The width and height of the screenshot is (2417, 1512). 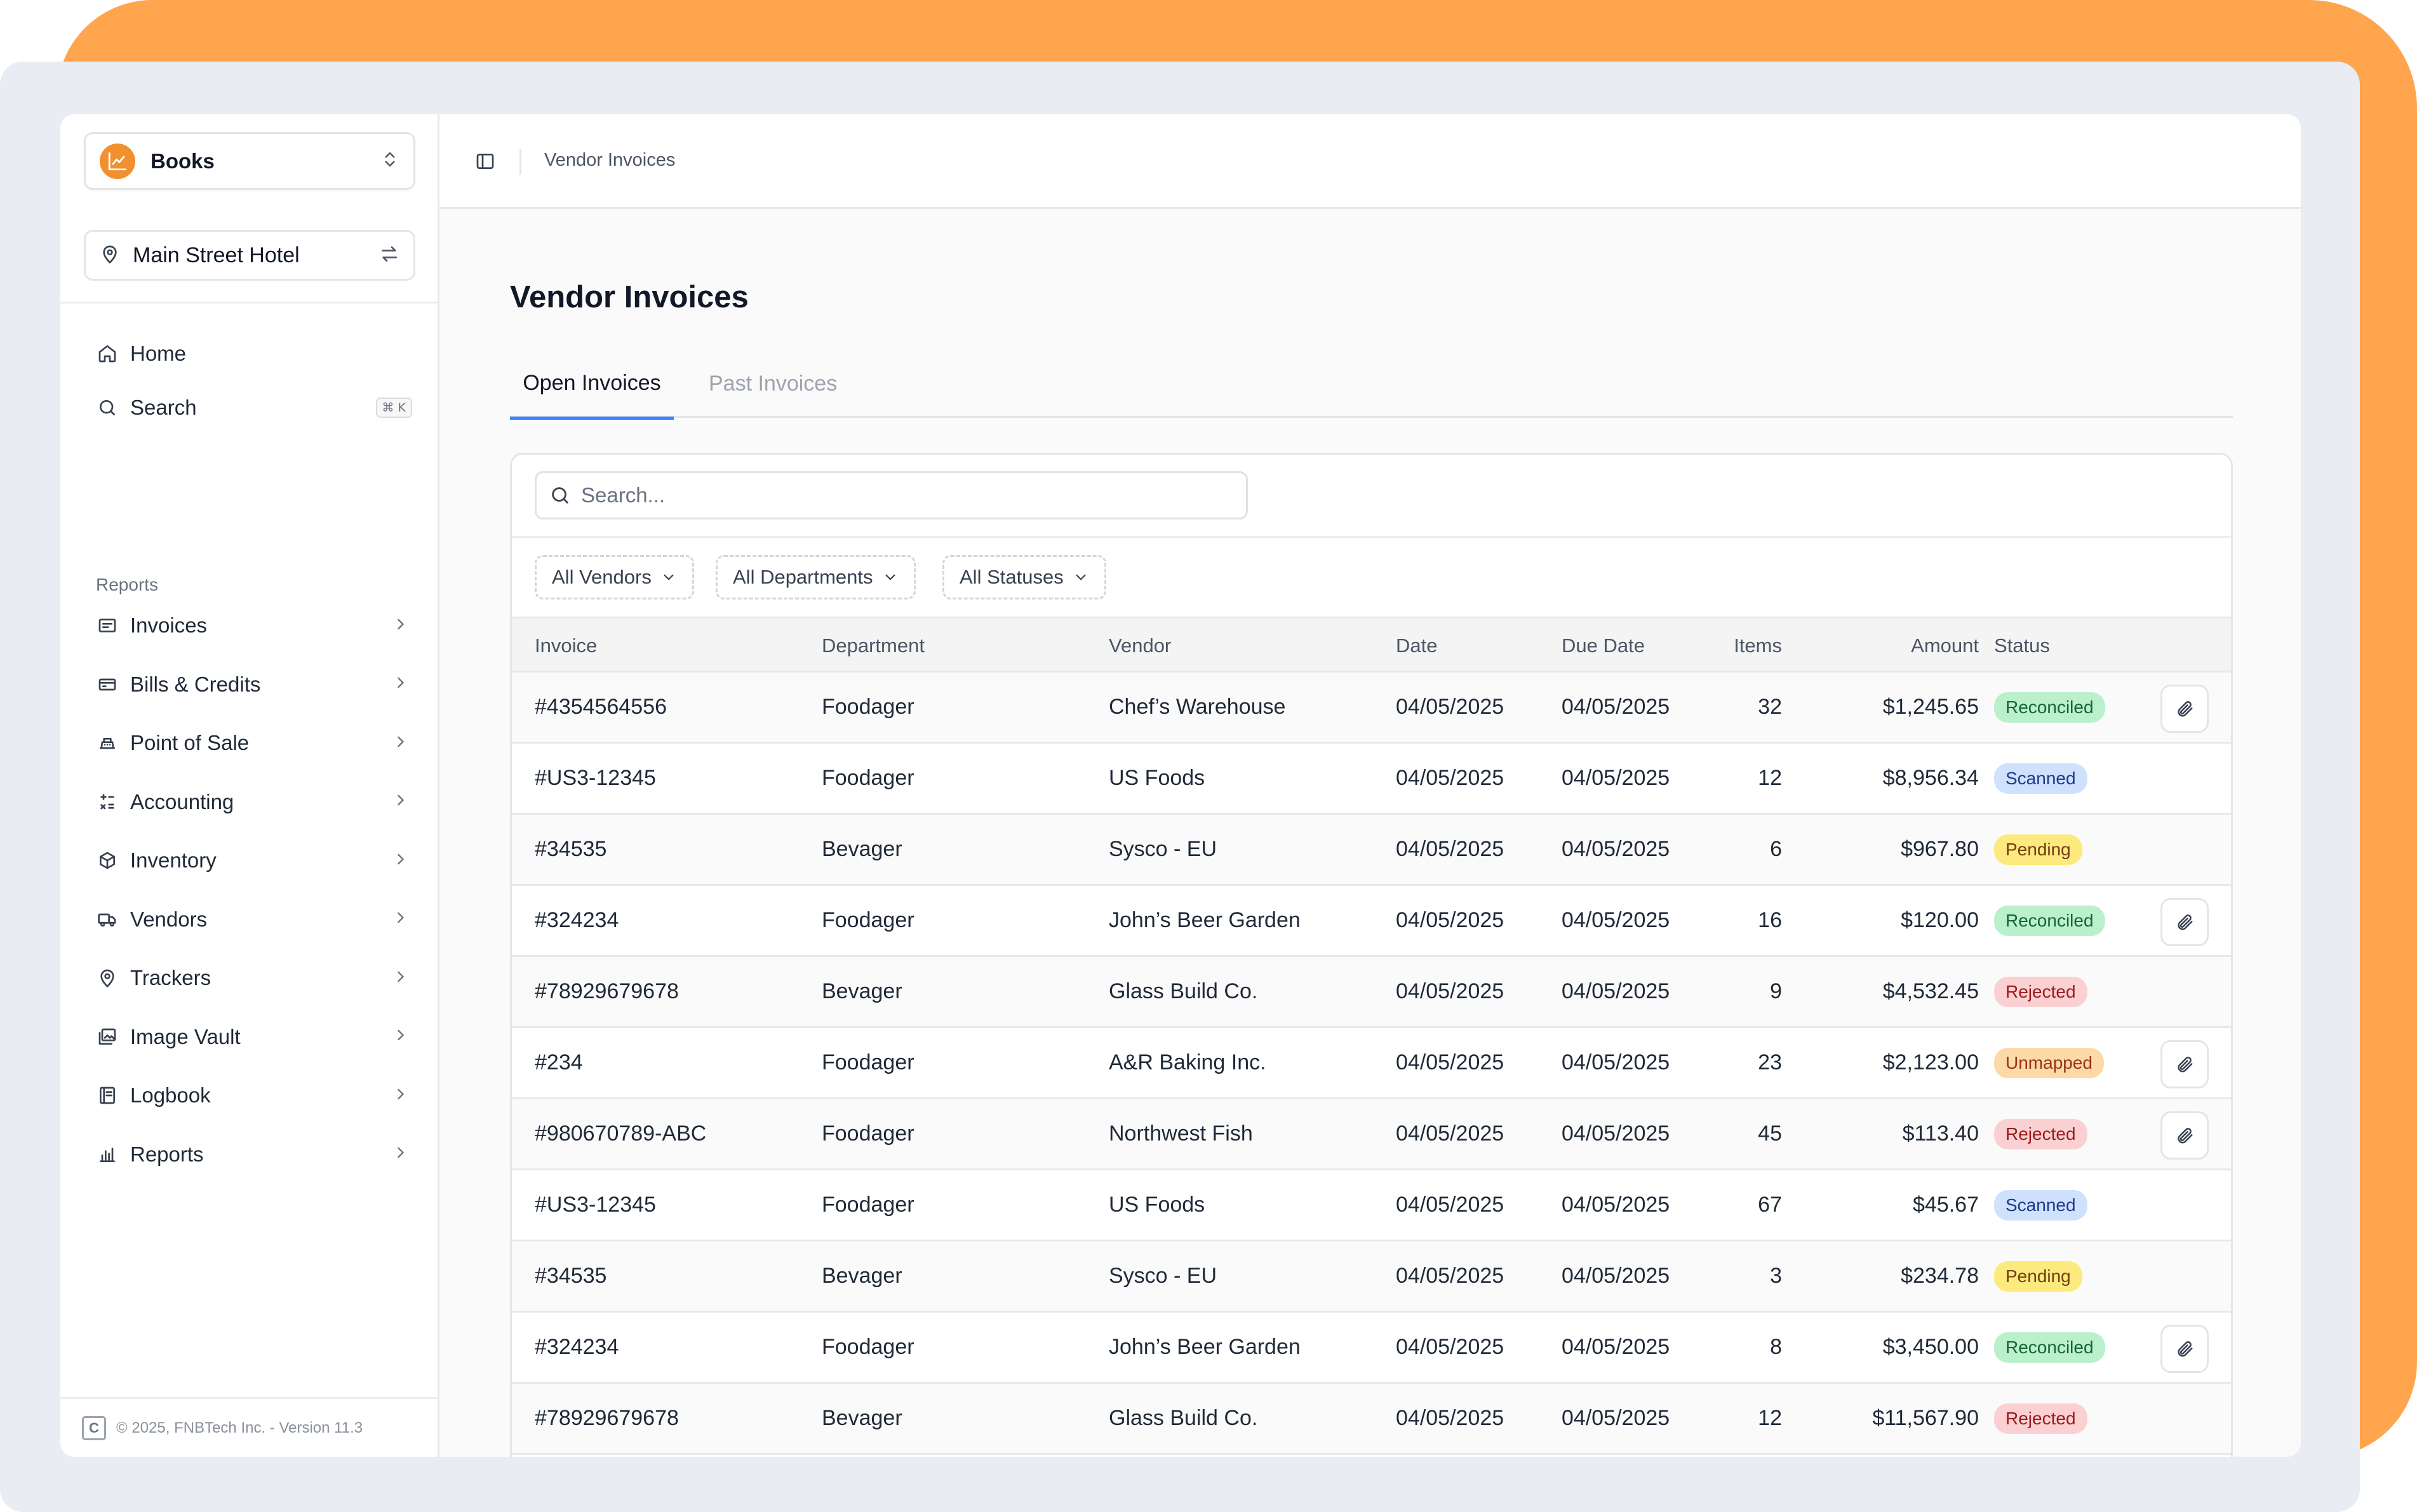 What do you see at coordinates (566, 645) in the screenshot?
I see `column-header-invoice: Invoice` at bounding box center [566, 645].